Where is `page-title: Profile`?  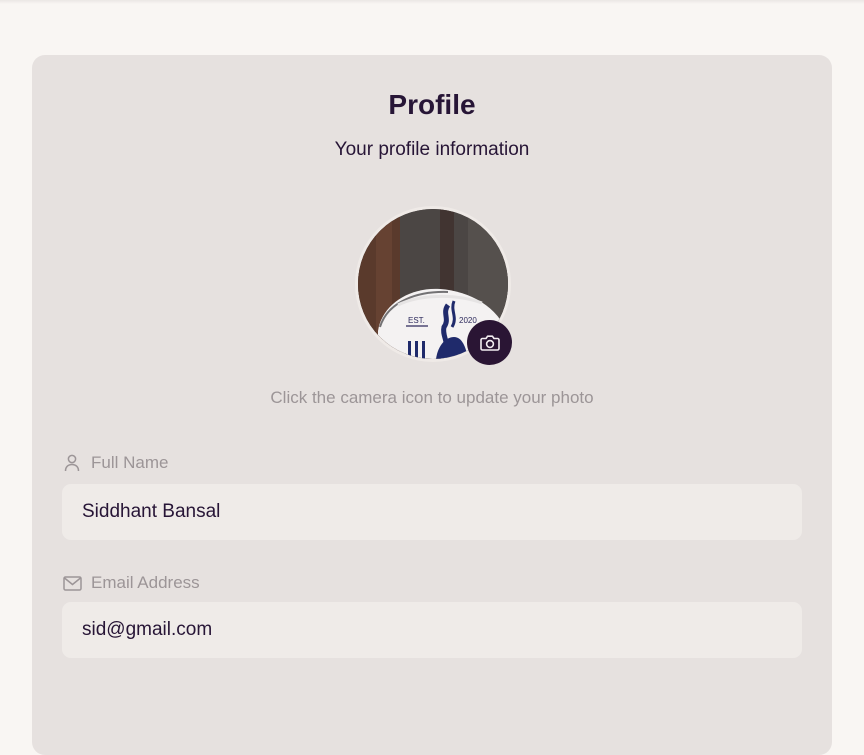 page-title: Profile is located at coordinates (432, 104).